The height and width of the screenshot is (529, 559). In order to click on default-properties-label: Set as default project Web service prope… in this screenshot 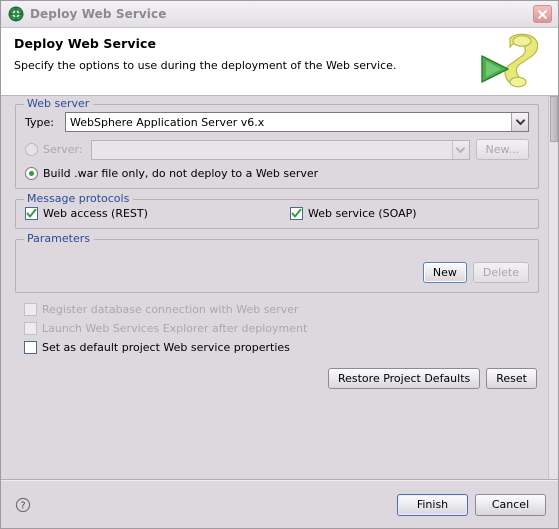, I will do `click(166, 347)`.